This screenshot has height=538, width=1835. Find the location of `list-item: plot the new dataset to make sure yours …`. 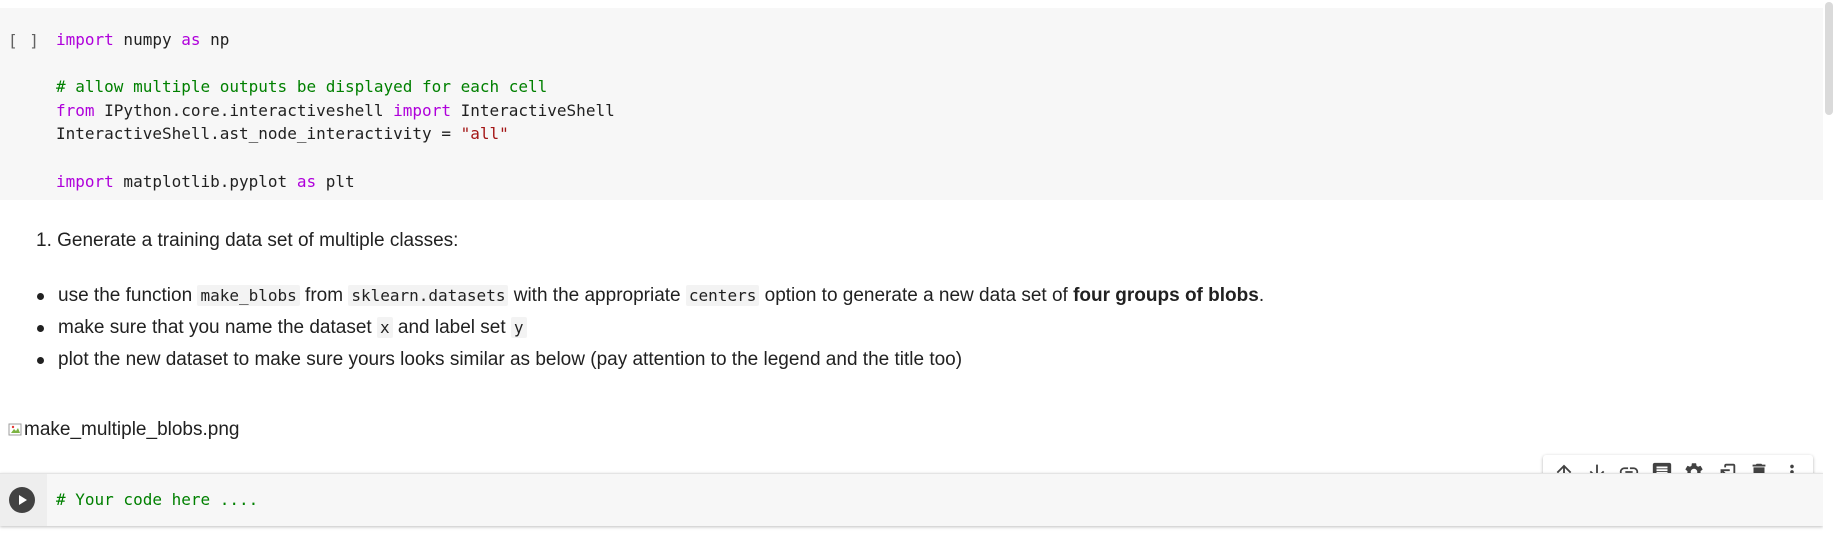

list-item: plot the new dataset to make sure yours … is located at coordinates (661, 360).